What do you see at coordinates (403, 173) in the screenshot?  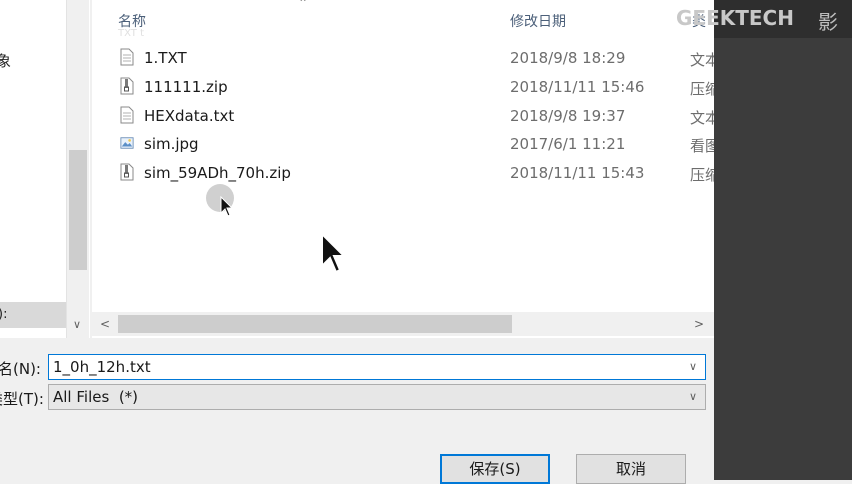 I see `file-row: sim_59ADh_70h.zip 2018/11/11 15:43 压缩` at bounding box center [403, 173].